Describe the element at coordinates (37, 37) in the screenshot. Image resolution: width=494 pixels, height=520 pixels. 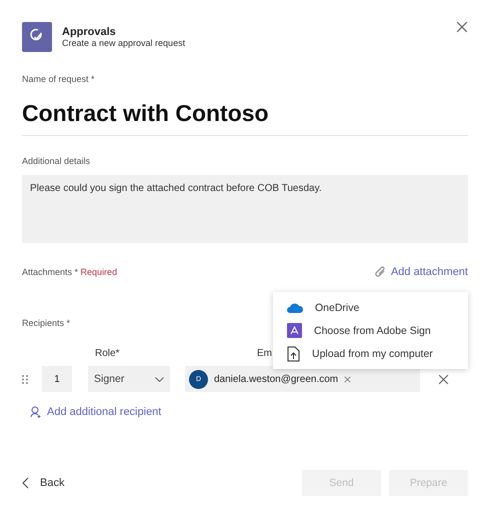
I see `approvals-logo` at that location.